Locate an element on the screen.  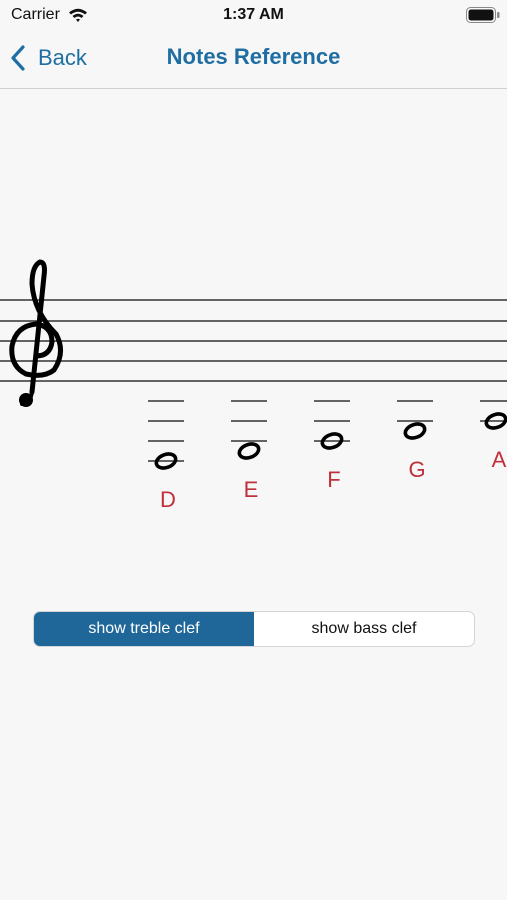
note-label-g: G is located at coordinates (417, 469).